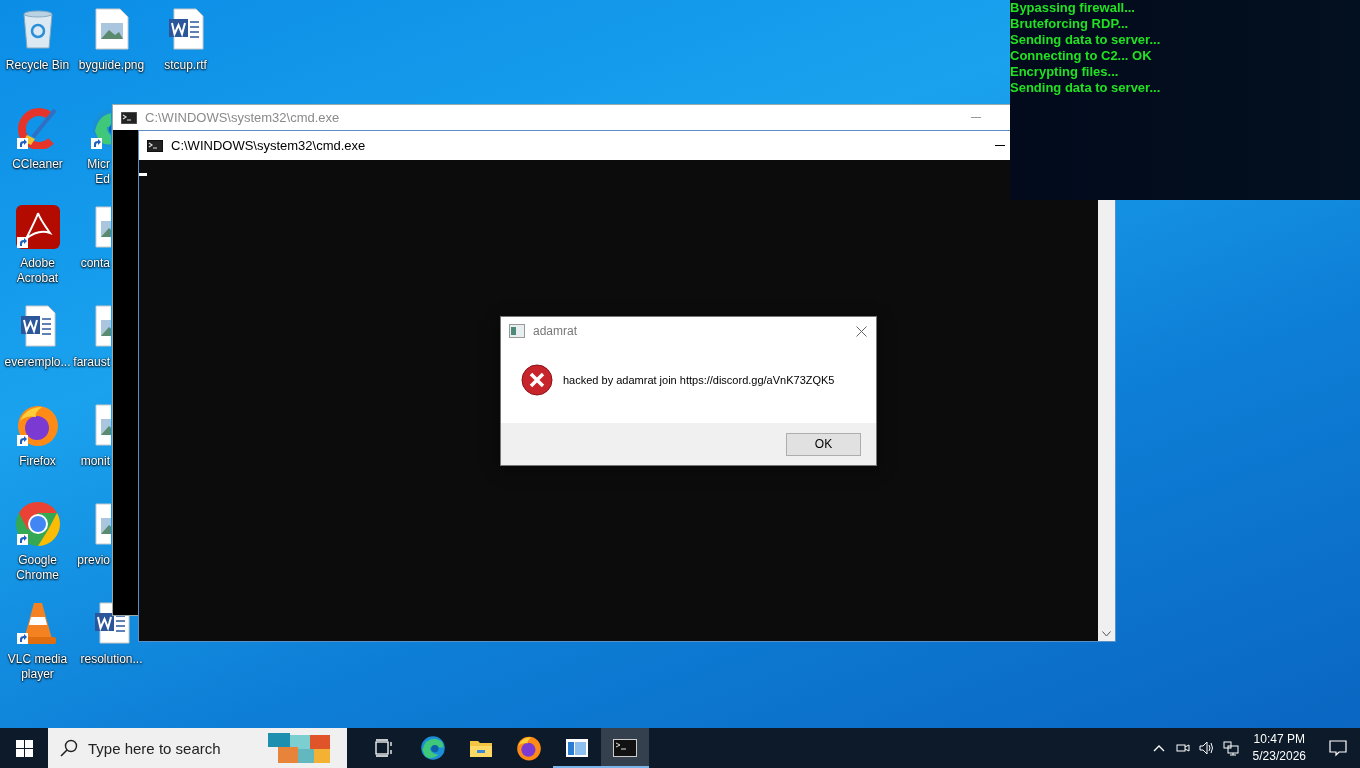 Image resolution: width=1360 pixels, height=768 pixels. I want to click on icon-label: faraust, so click(91, 362).